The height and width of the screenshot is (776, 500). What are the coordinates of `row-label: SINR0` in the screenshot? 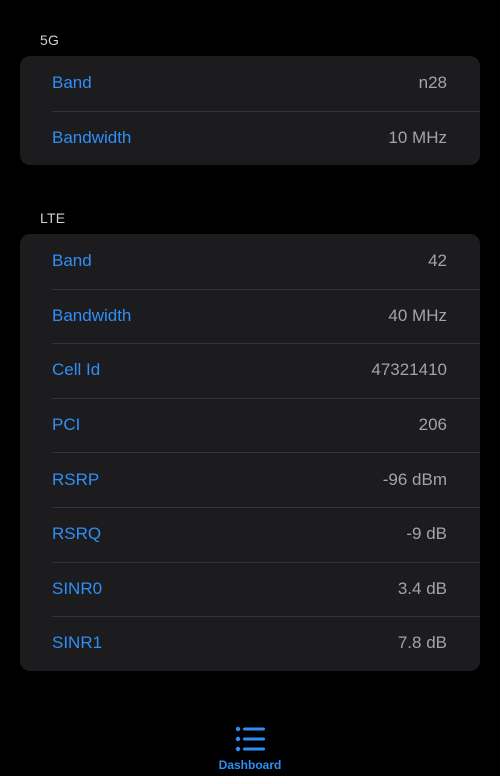 It's located at (77, 588).